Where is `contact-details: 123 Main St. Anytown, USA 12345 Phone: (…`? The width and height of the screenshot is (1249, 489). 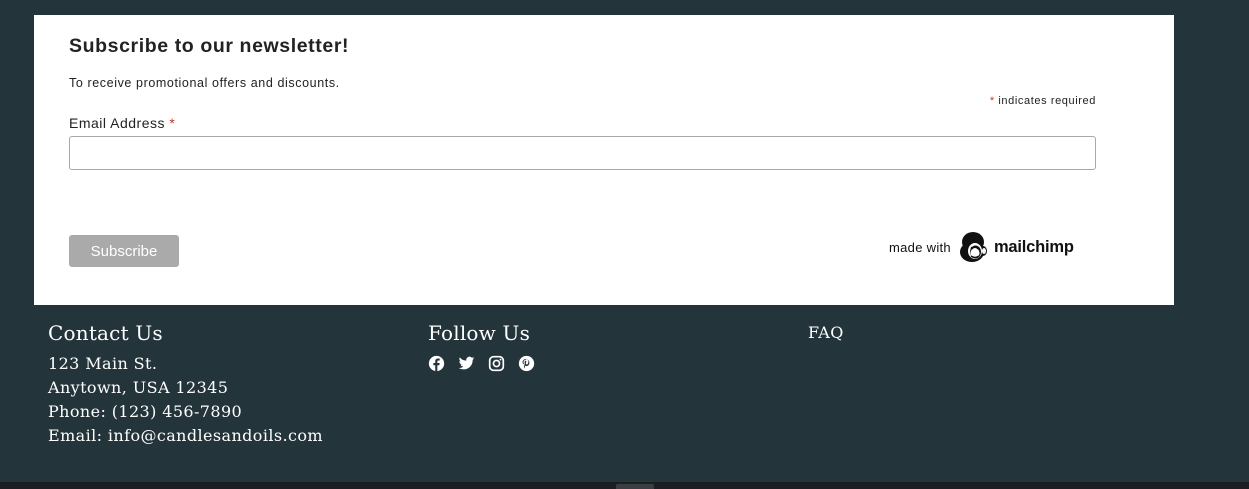
contact-details: 123 Main St. Anytown, USA 12345 Phone: (… is located at coordinates (185, 400).